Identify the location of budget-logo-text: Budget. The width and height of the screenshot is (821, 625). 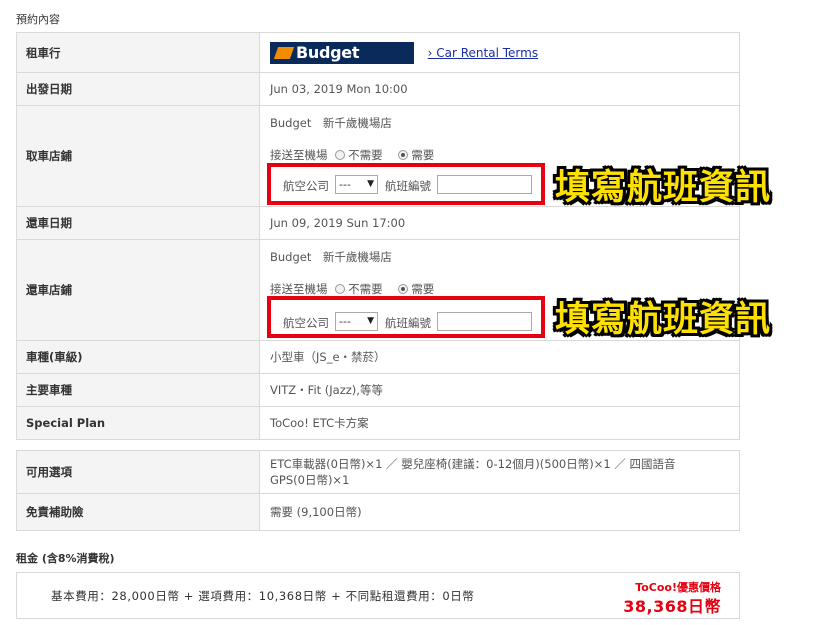
(328, 52).